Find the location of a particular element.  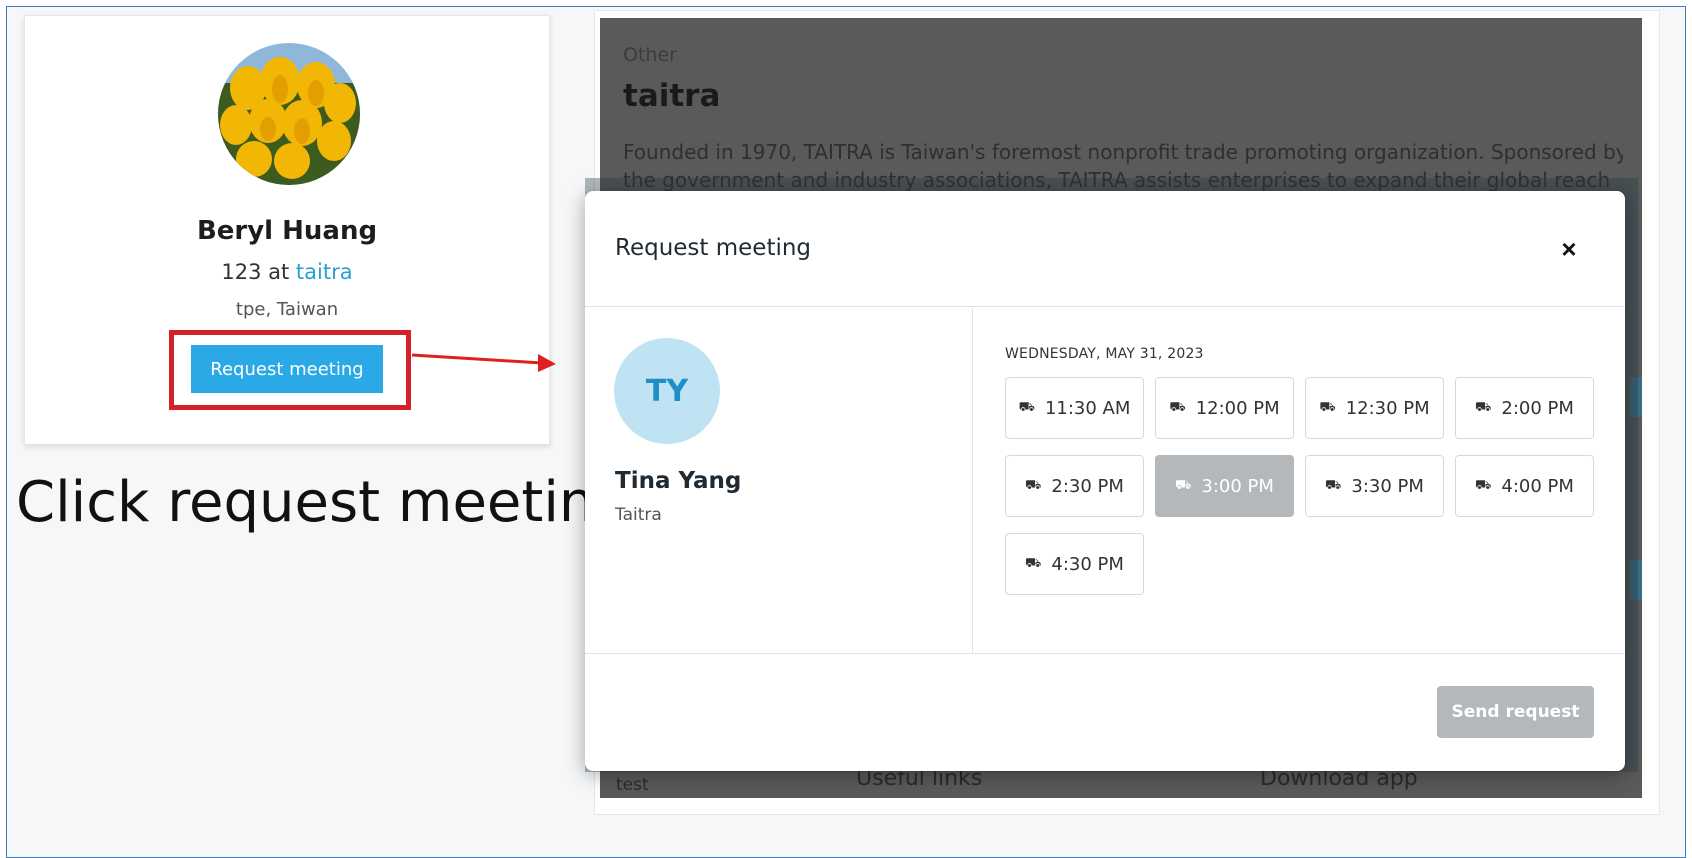

time-slot-label: 3:30 PM is located at coordinates (1387, 486).